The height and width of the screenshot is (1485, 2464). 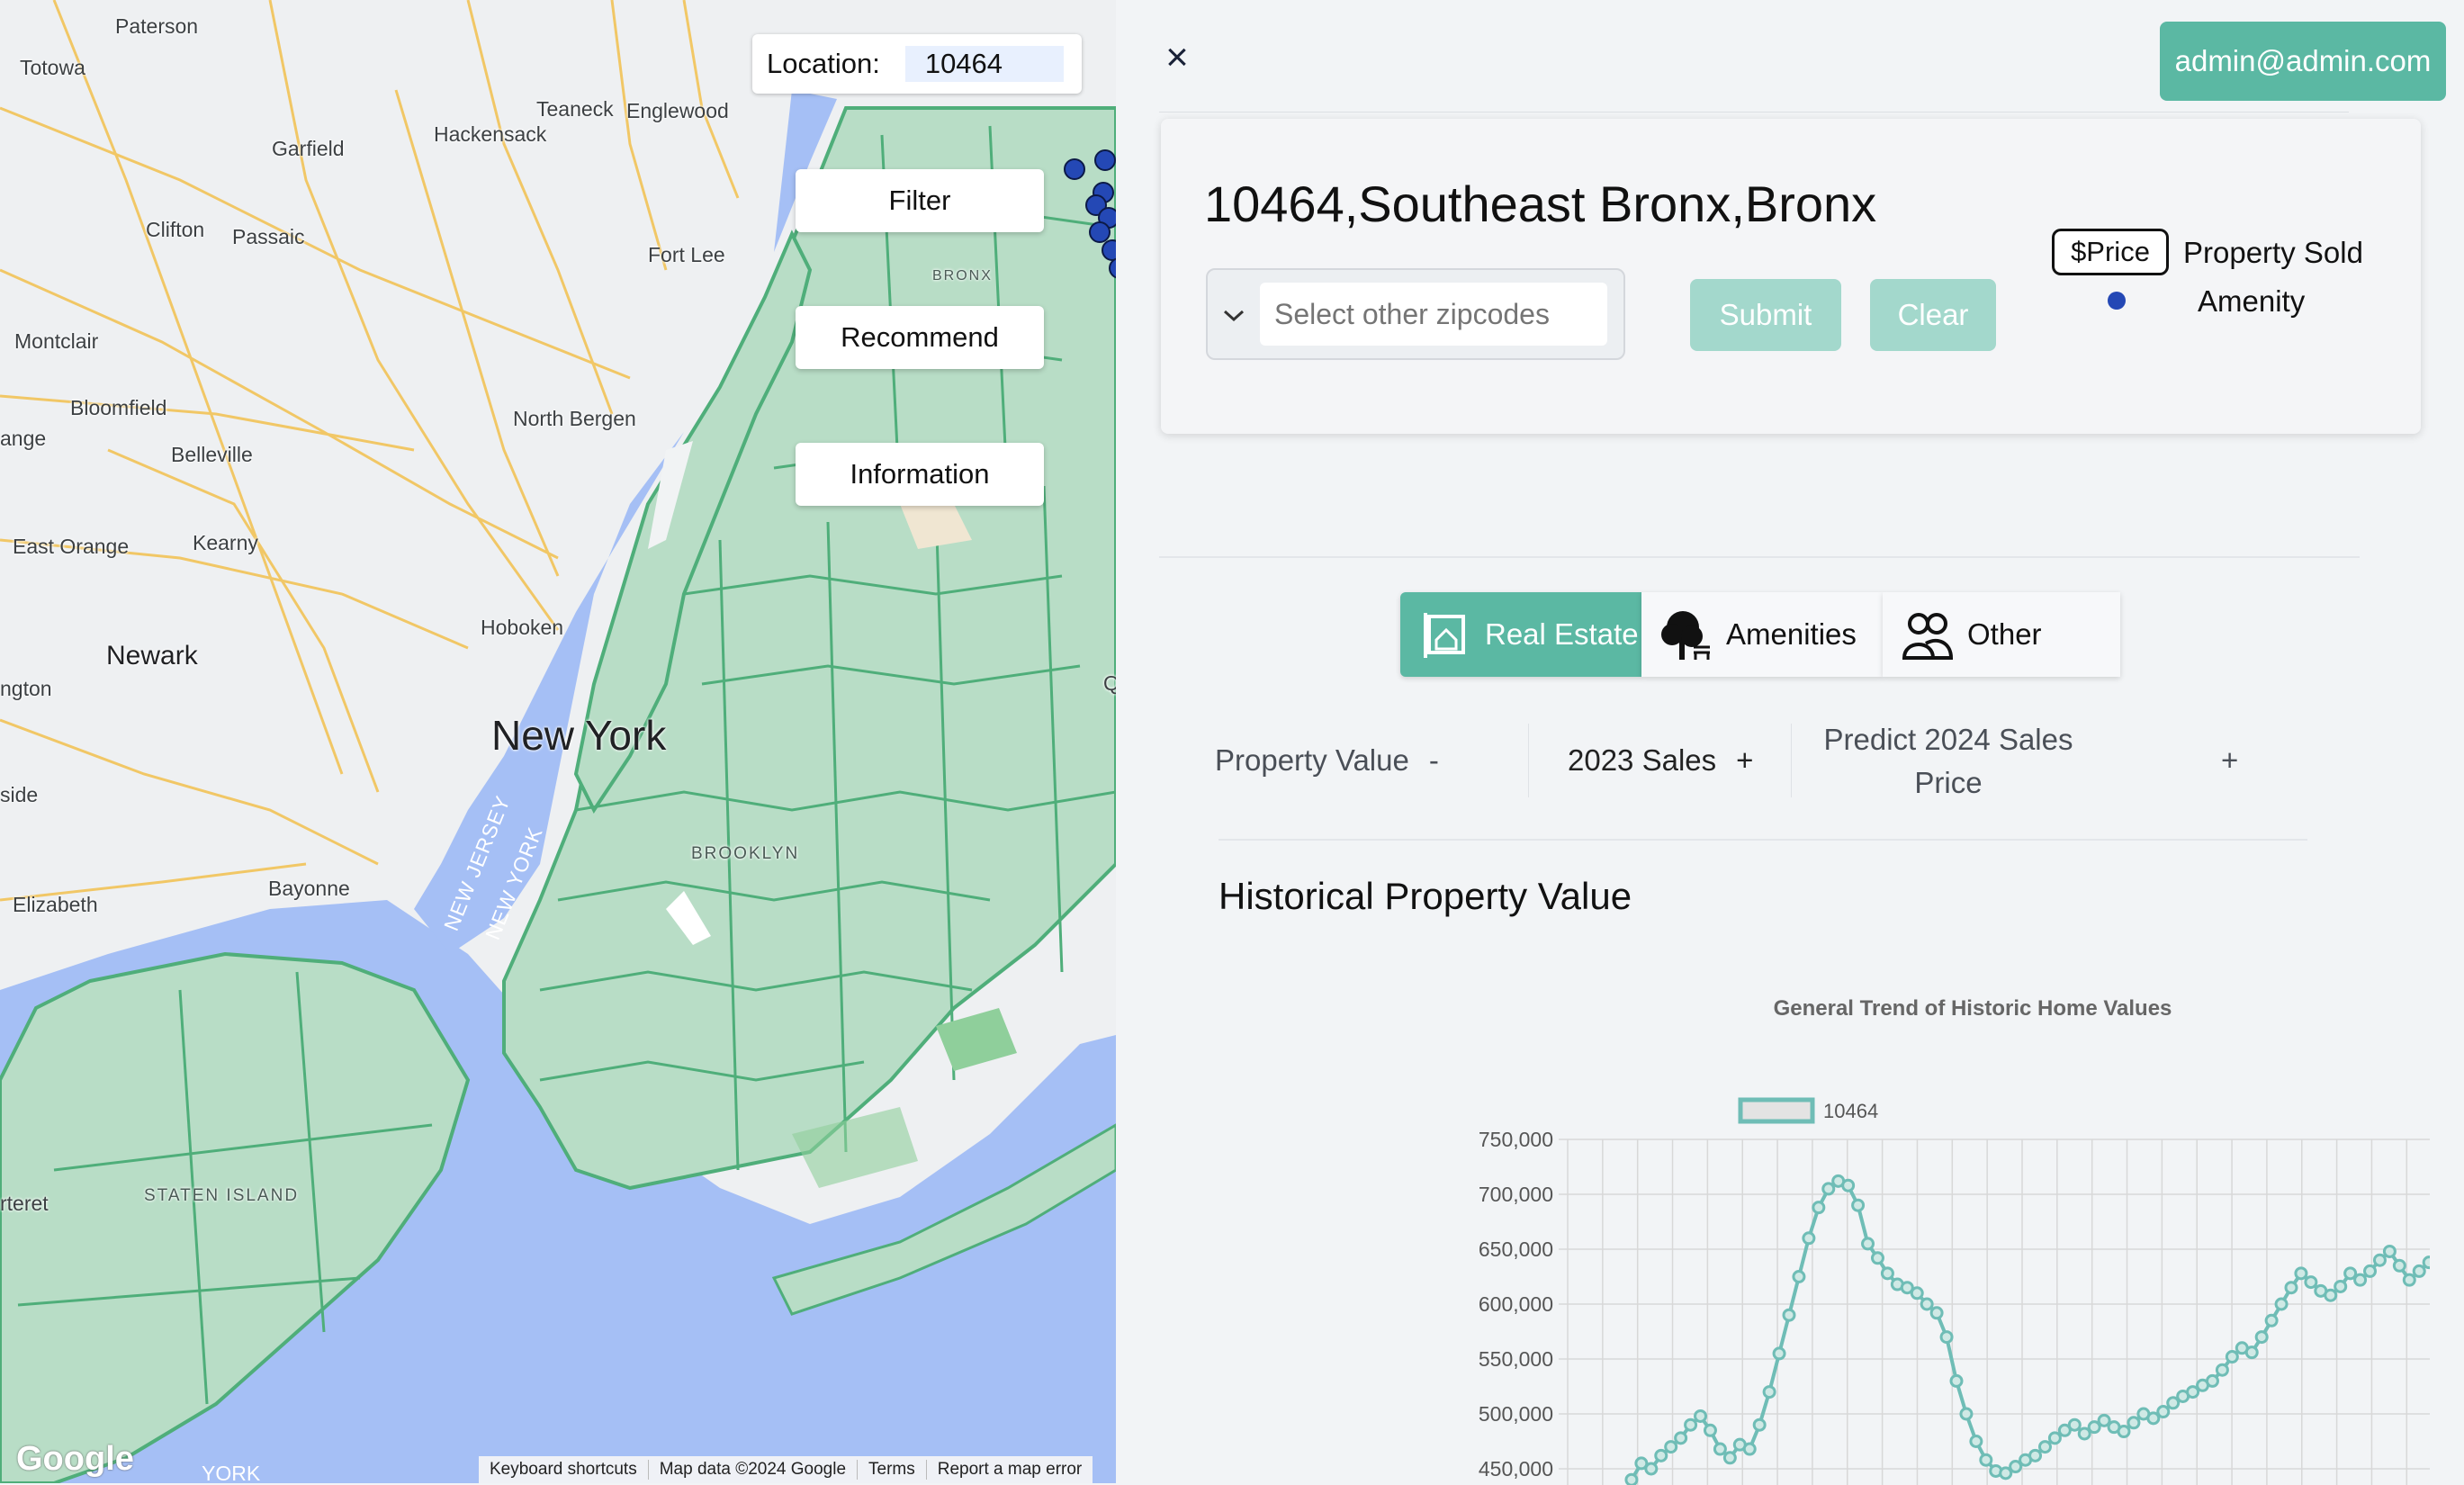 I want to click on user-account-button: admin@admin.com, so click(x=2303, y=62).